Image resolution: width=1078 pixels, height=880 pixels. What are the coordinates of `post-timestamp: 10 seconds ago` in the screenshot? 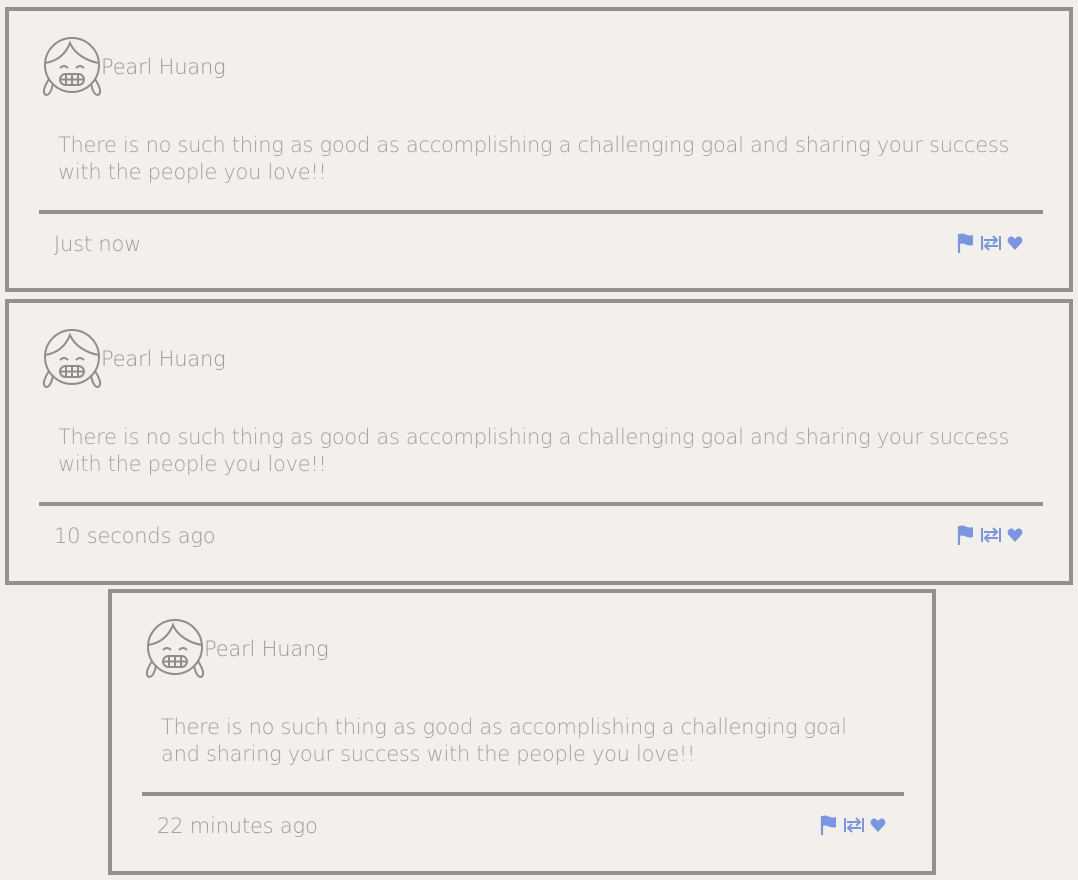 It's located at (135, 536).